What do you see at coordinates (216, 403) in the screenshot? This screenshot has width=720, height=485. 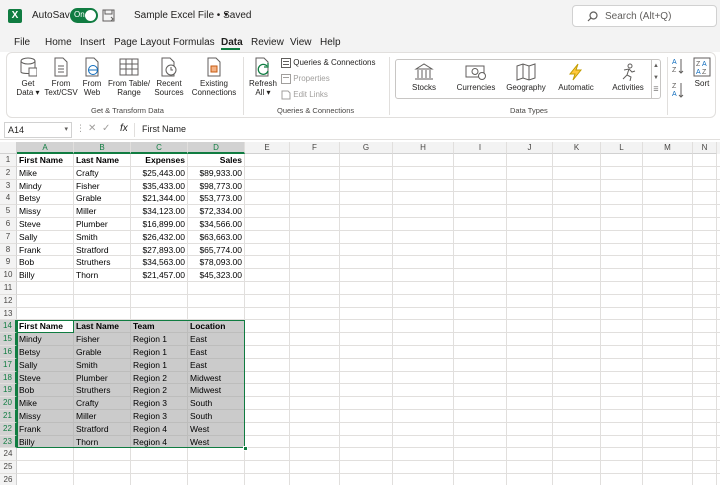 I see `table-cell: South` at bounding box center [216, 403].